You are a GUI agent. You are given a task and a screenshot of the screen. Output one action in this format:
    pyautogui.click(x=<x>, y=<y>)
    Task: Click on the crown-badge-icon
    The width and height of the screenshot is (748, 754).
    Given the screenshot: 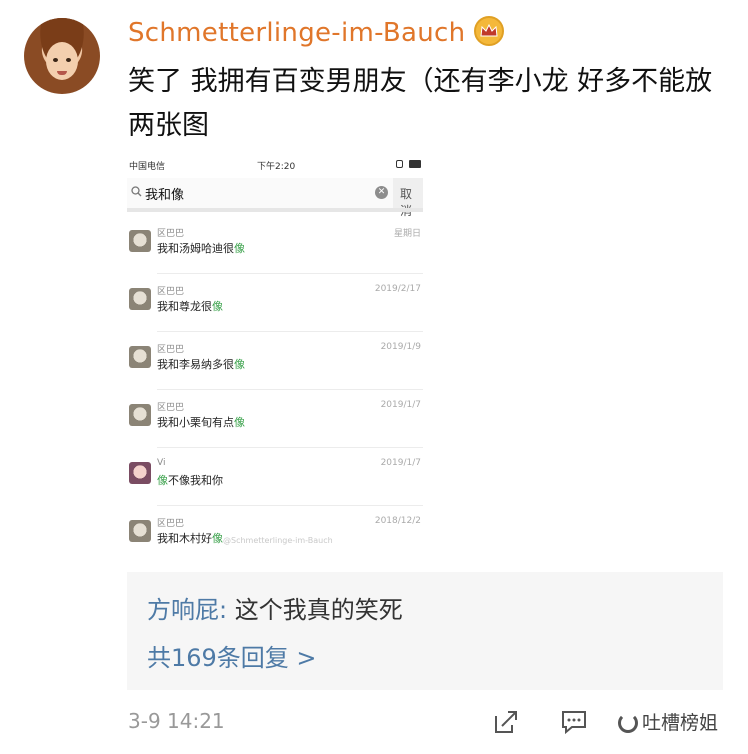 What is the action you would take?
    pyautogui.click(x=489, y=31)
    